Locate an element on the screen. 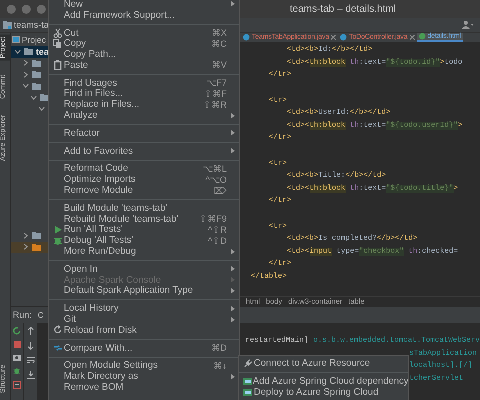 This screenshot has width=480, height=400. window-title: teams-tab – details.html is located at coordinates (343, 9).